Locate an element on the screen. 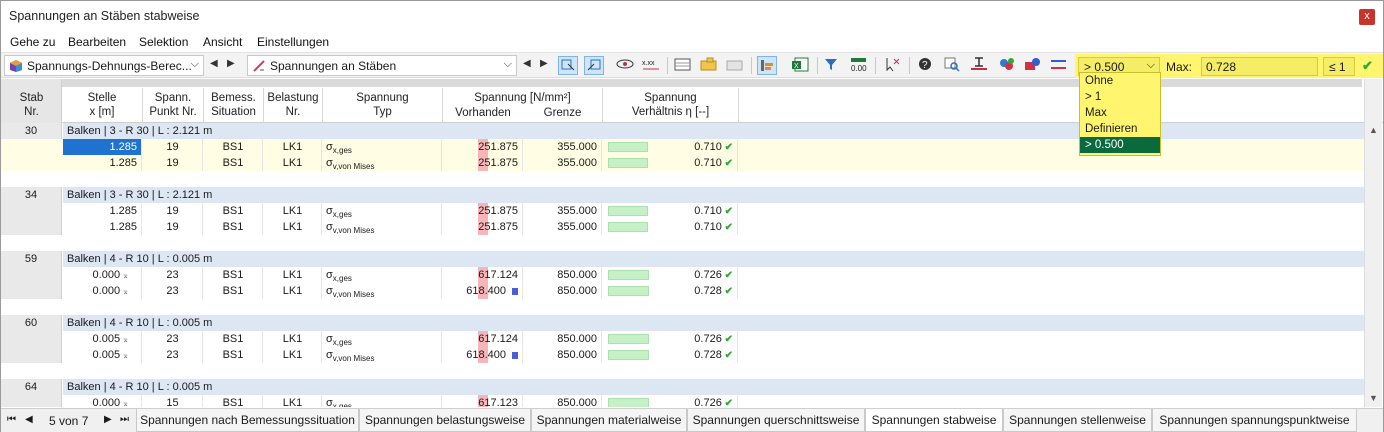 The image size is (1384, 432). group-row: 59 Balken | 4 - R 10 | L : 0.005 m is located at coordinates (683, 275).